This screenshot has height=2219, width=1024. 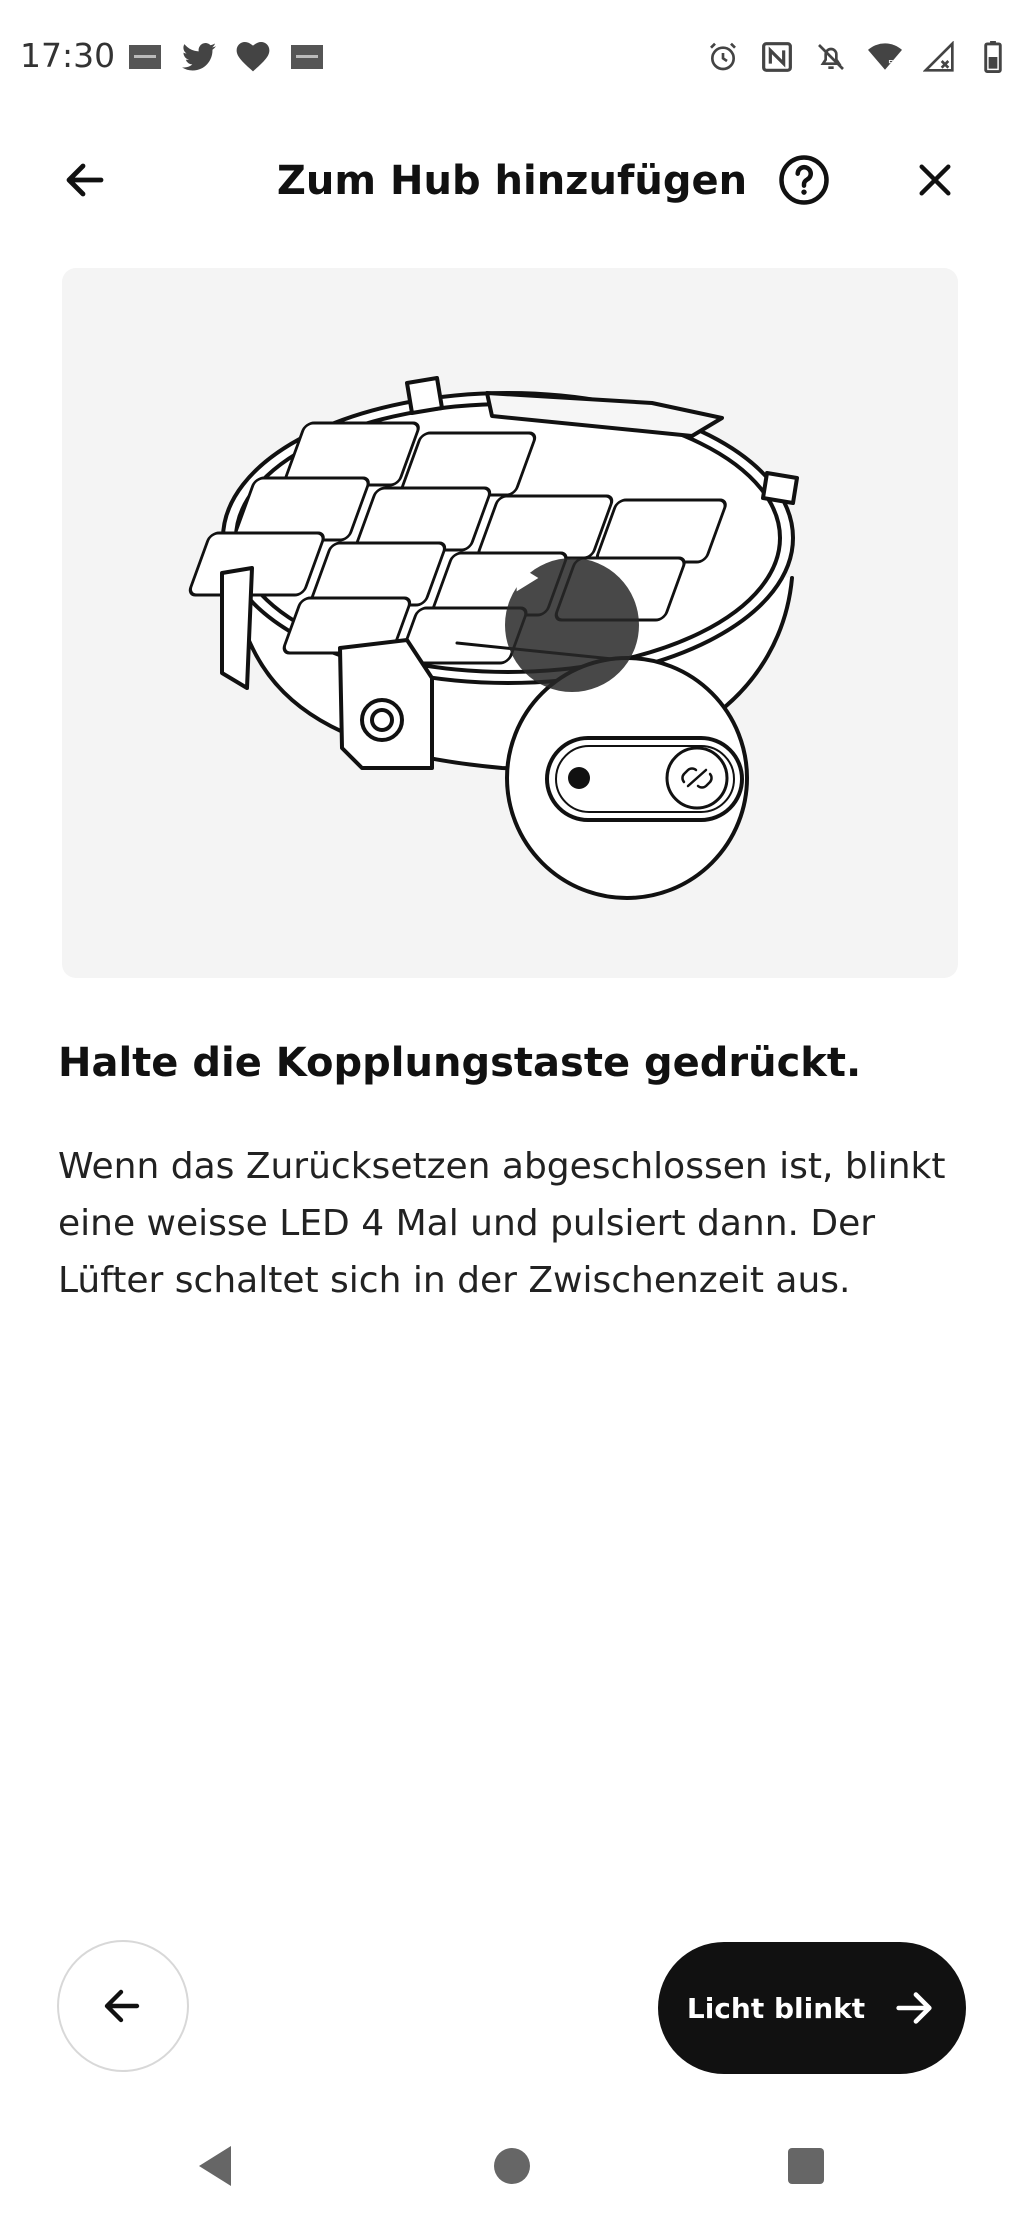 I want to click on close-icon, so click(x=935, y=180).